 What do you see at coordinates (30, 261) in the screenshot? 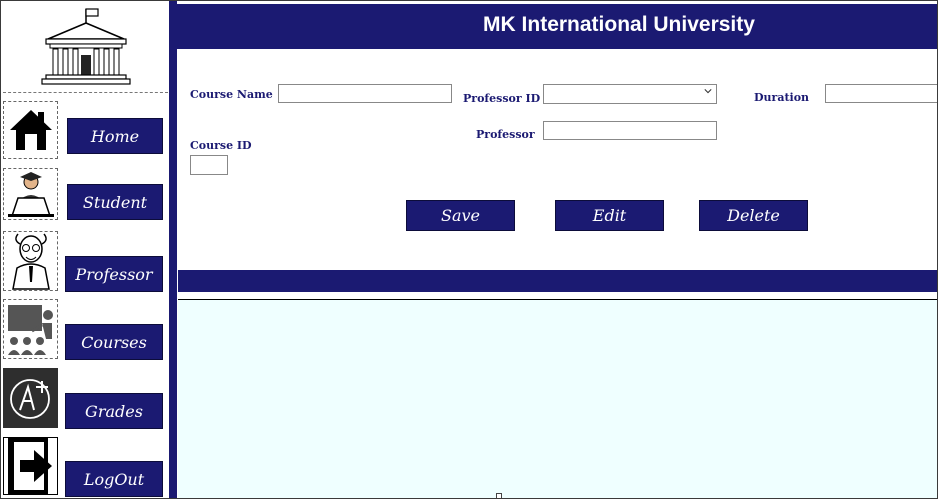
I see `professor-icon` at bounding box center [30, 261].